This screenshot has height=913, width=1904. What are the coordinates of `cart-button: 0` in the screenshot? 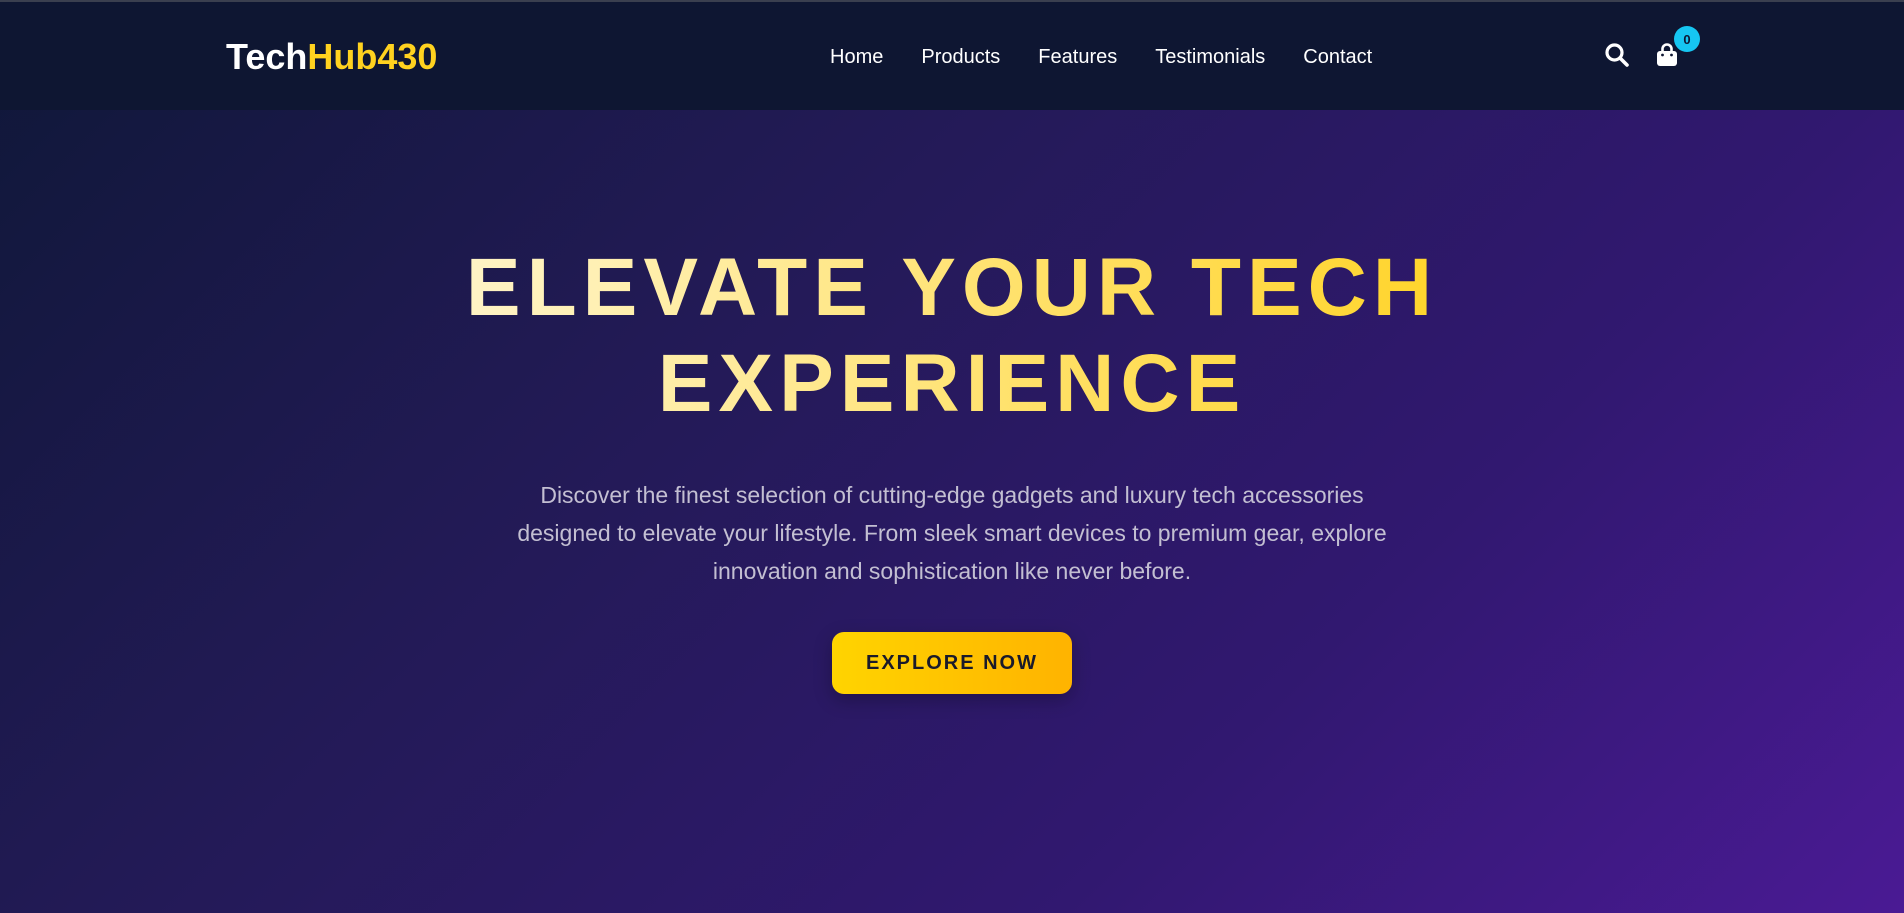 It's located at (1677, 47).